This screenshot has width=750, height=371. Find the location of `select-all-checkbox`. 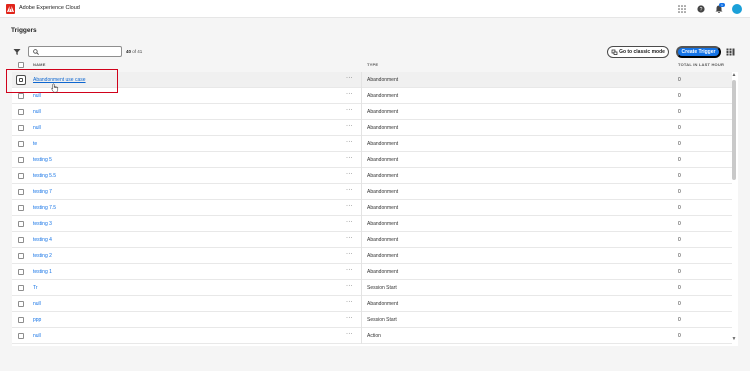

select-all-checkbox is located at coordinates (21, 65).